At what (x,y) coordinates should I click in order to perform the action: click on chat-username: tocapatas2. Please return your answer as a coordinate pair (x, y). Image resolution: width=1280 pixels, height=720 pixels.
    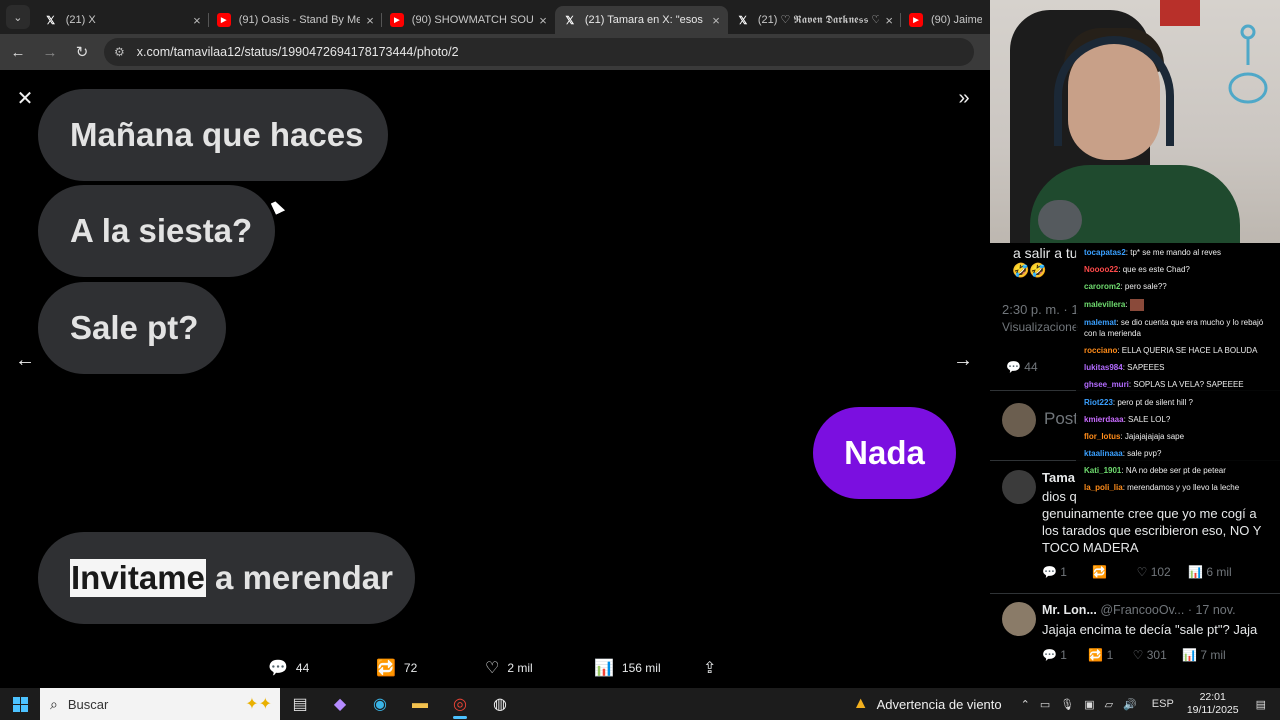
    Looking at the image, I should click on (1105, 252).